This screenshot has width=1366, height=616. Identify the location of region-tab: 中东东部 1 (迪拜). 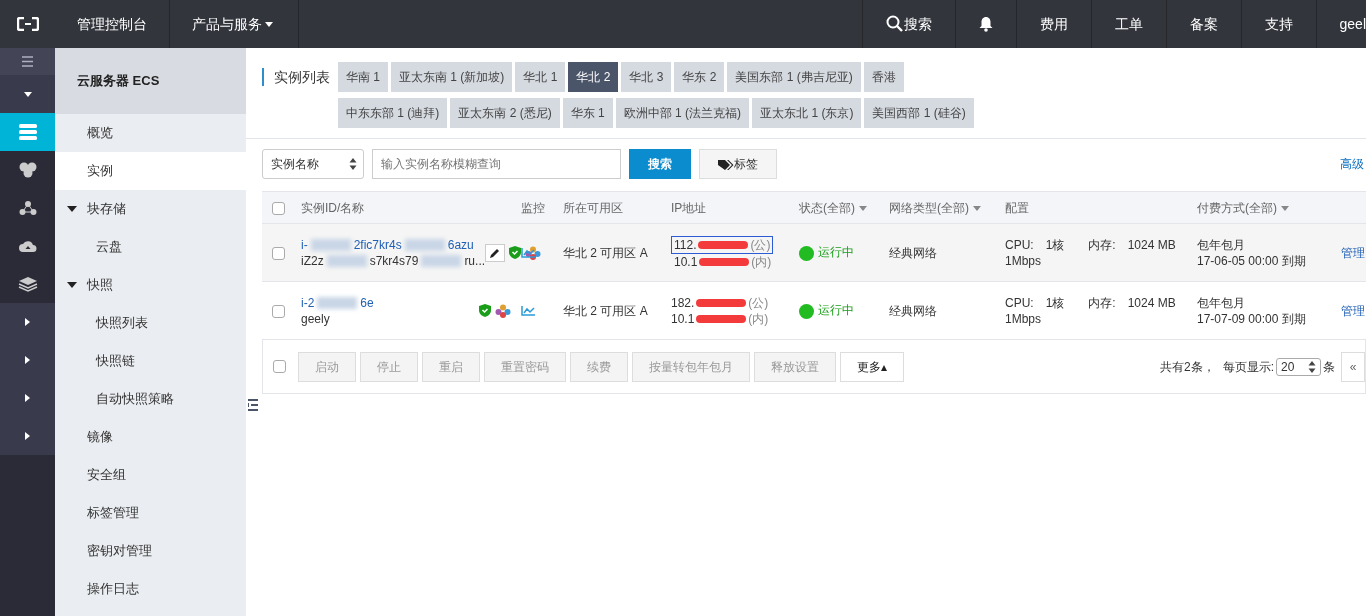
(393, 113).